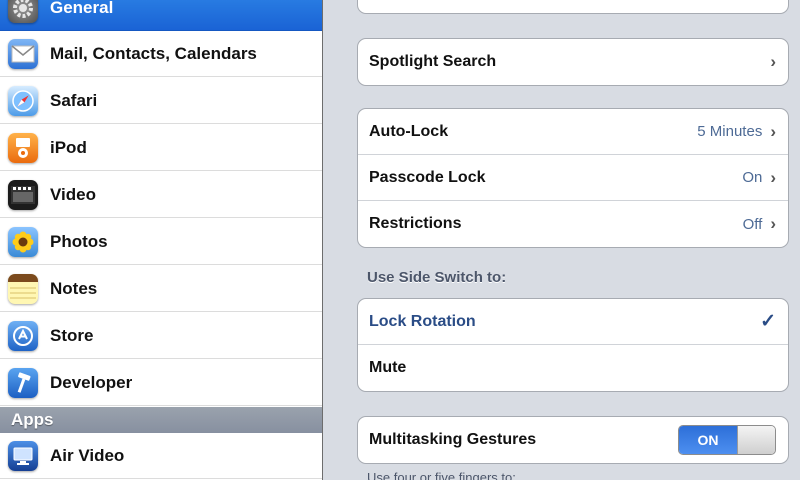 The height and width of the screenshot is (480, 800). I want to click on multitasking-toggle: ON, so click(727, 440).